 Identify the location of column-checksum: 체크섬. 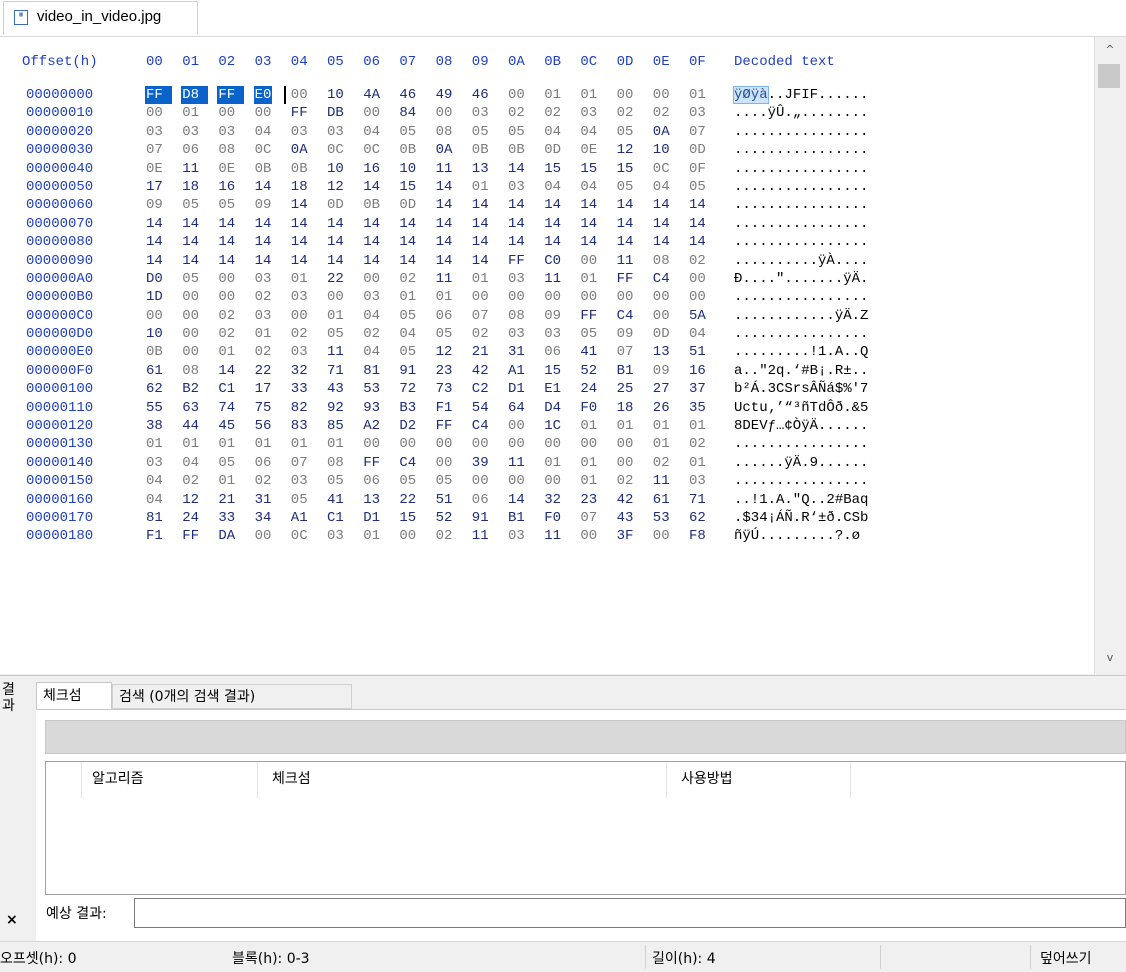
(462, 780).